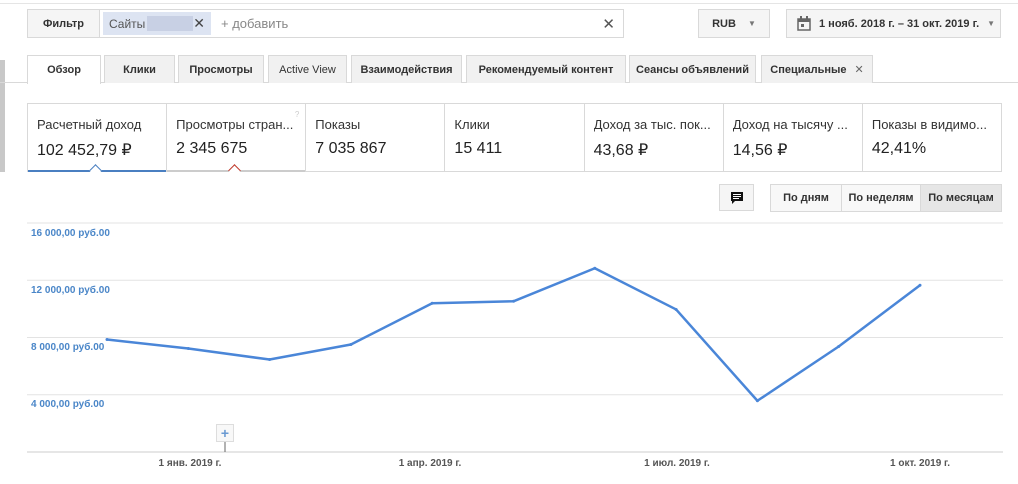 This screenshot has height=484, width=1018. What do you see at coordinates (677, 463) in the screenshot?
I see `x-tick-label: 1 июл. 2019 г.` at bounding box center [677, 463].